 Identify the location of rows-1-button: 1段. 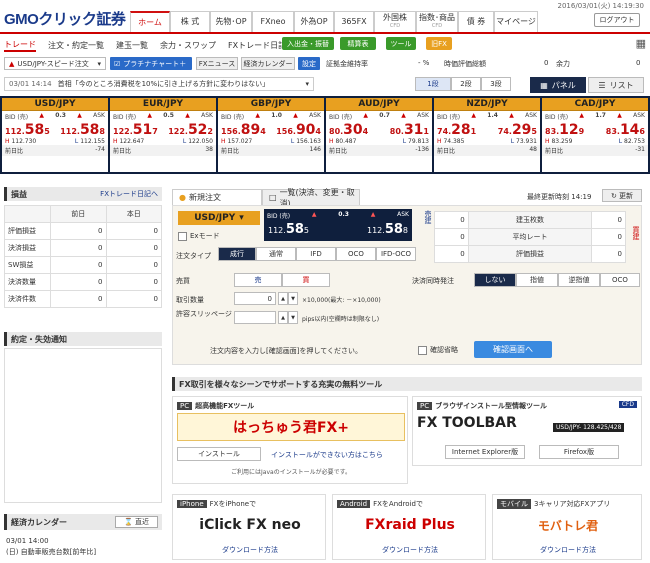
(433, 84).